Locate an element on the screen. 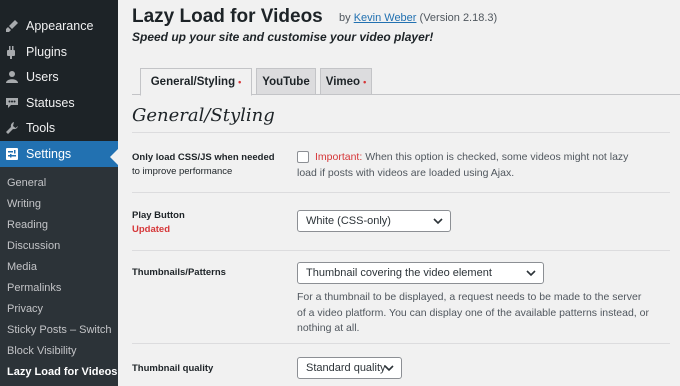 The width and height of the screenshot is (680, 386). menu-label: Appearance is located at coordinates (60, 26).